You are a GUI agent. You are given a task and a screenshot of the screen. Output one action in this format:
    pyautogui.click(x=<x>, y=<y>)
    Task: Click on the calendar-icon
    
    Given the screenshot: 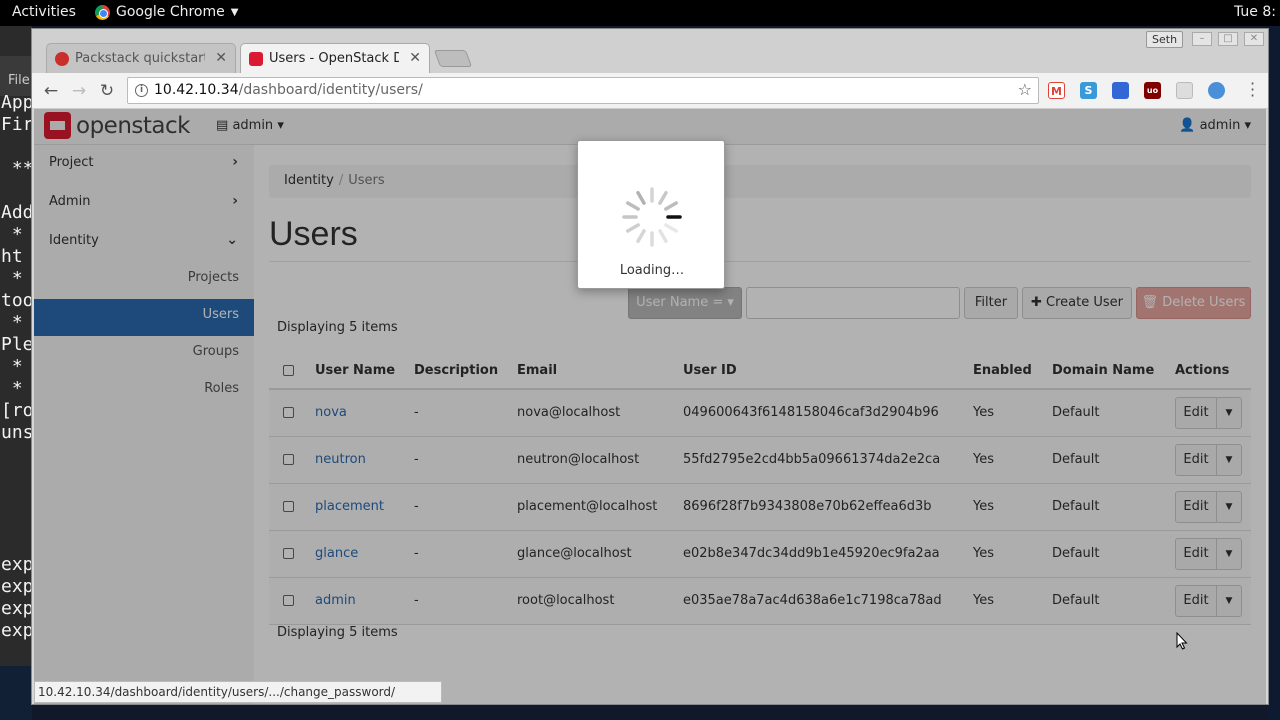 What is the action you would take?
    pyautogui.click(x=1120, y=90)
    